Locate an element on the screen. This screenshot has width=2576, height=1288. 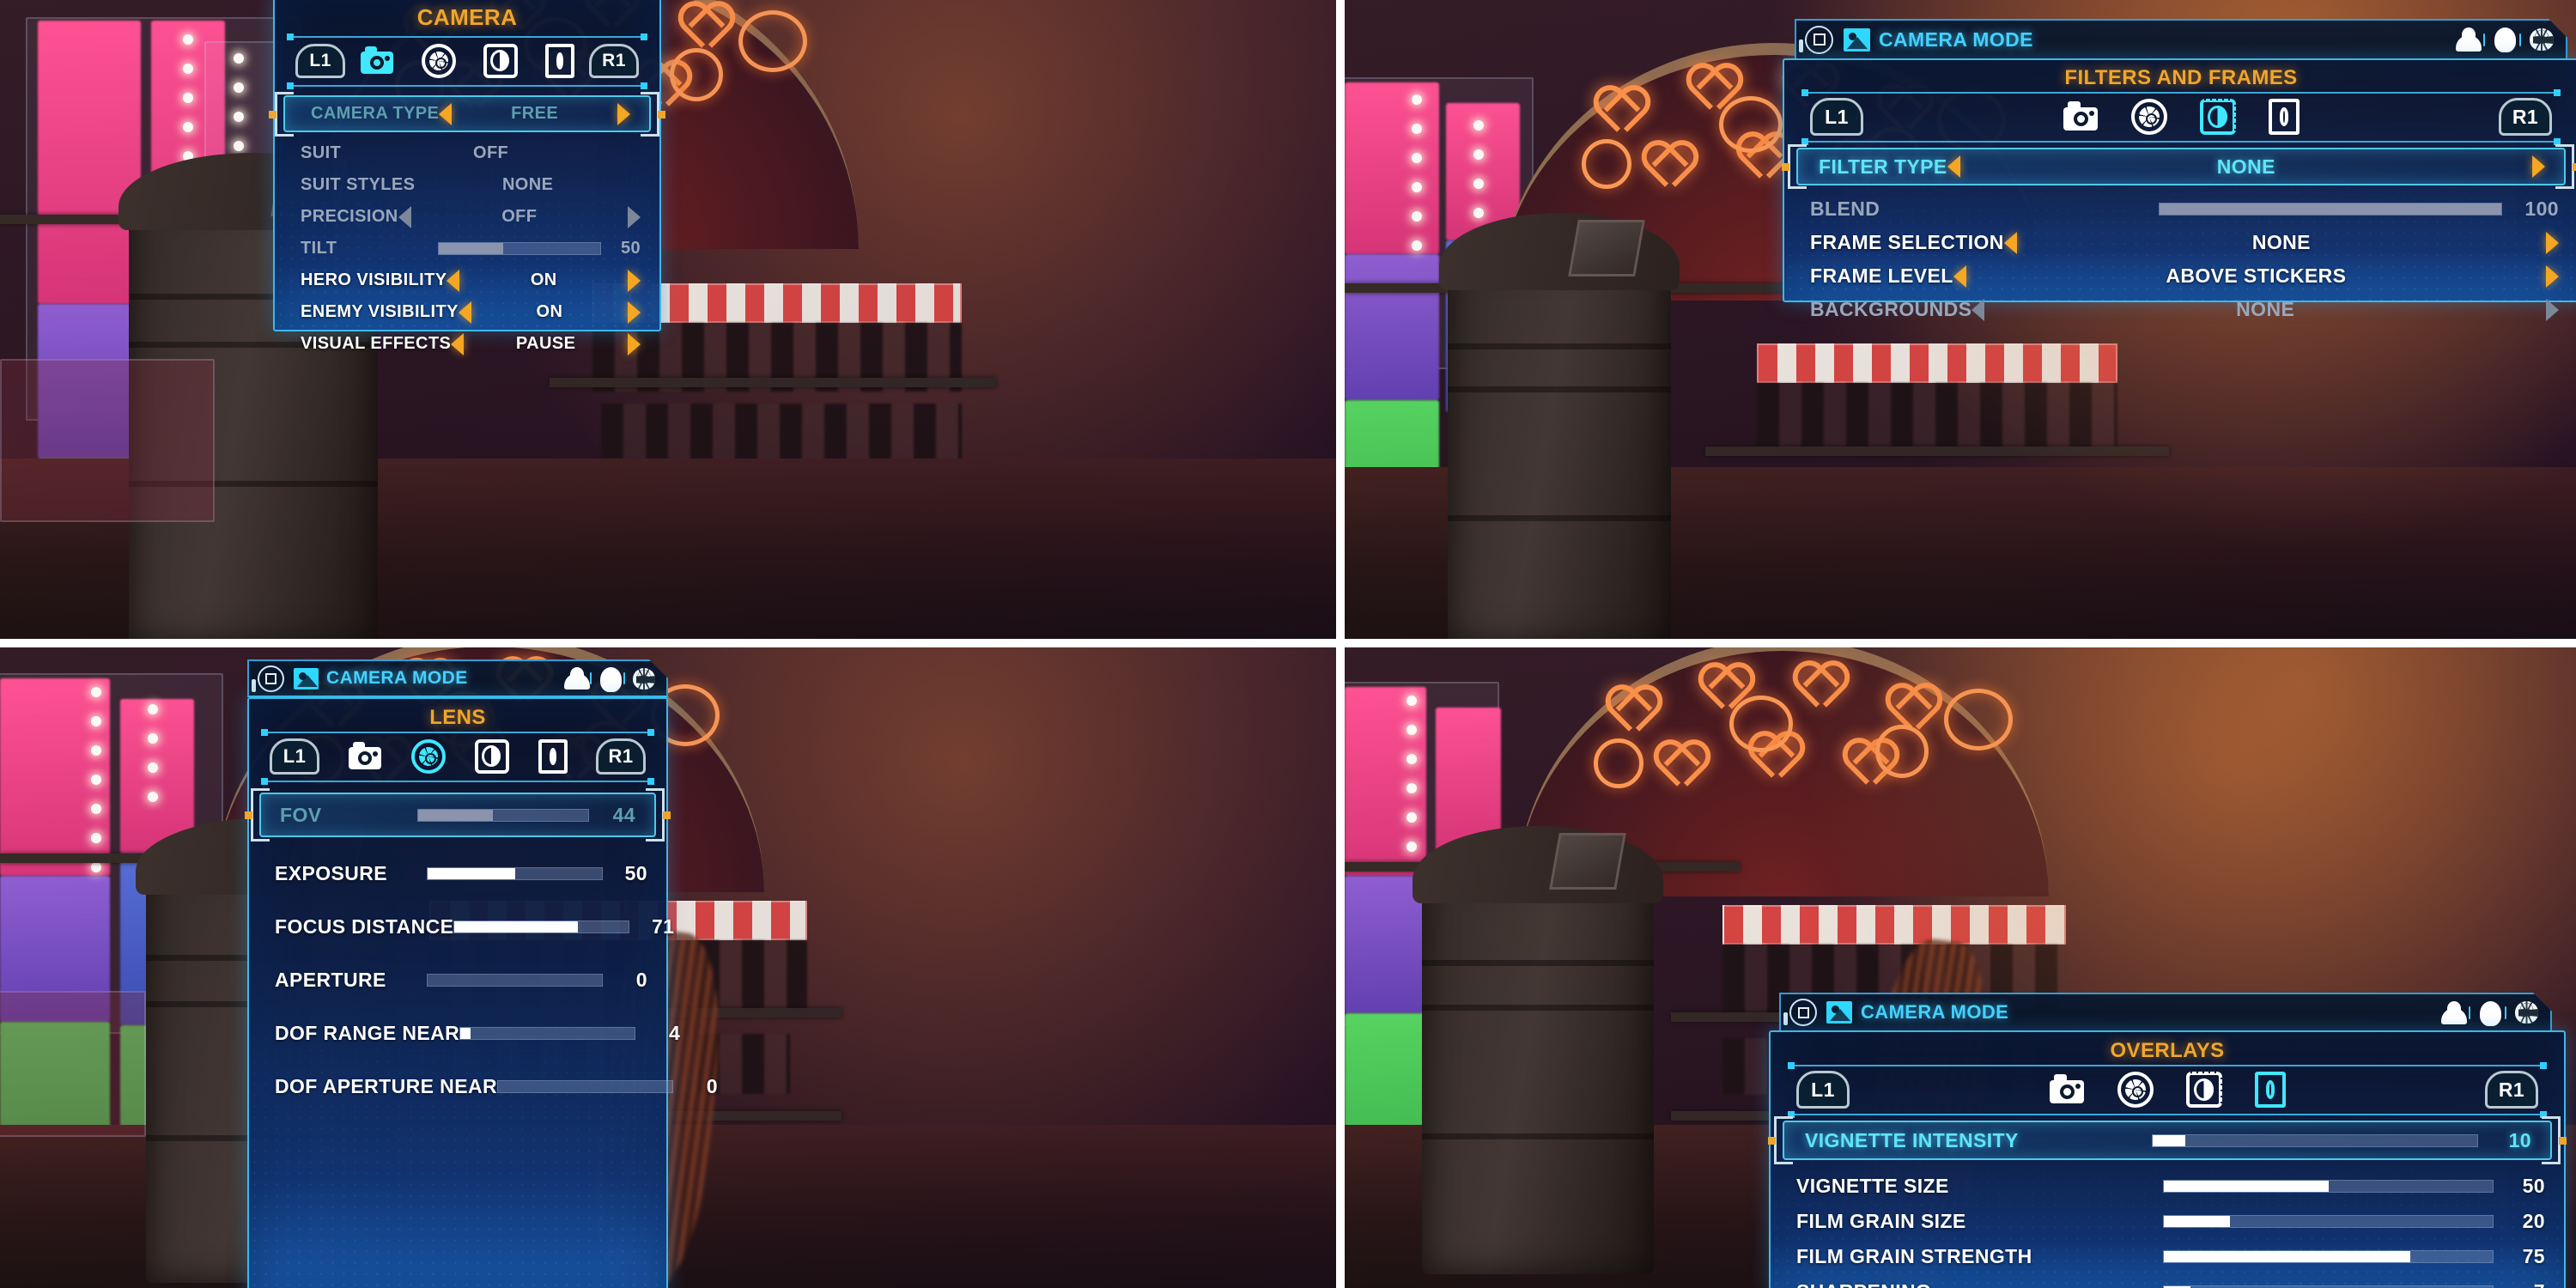
focus-distance-slider is located at coordinates (541, 926).